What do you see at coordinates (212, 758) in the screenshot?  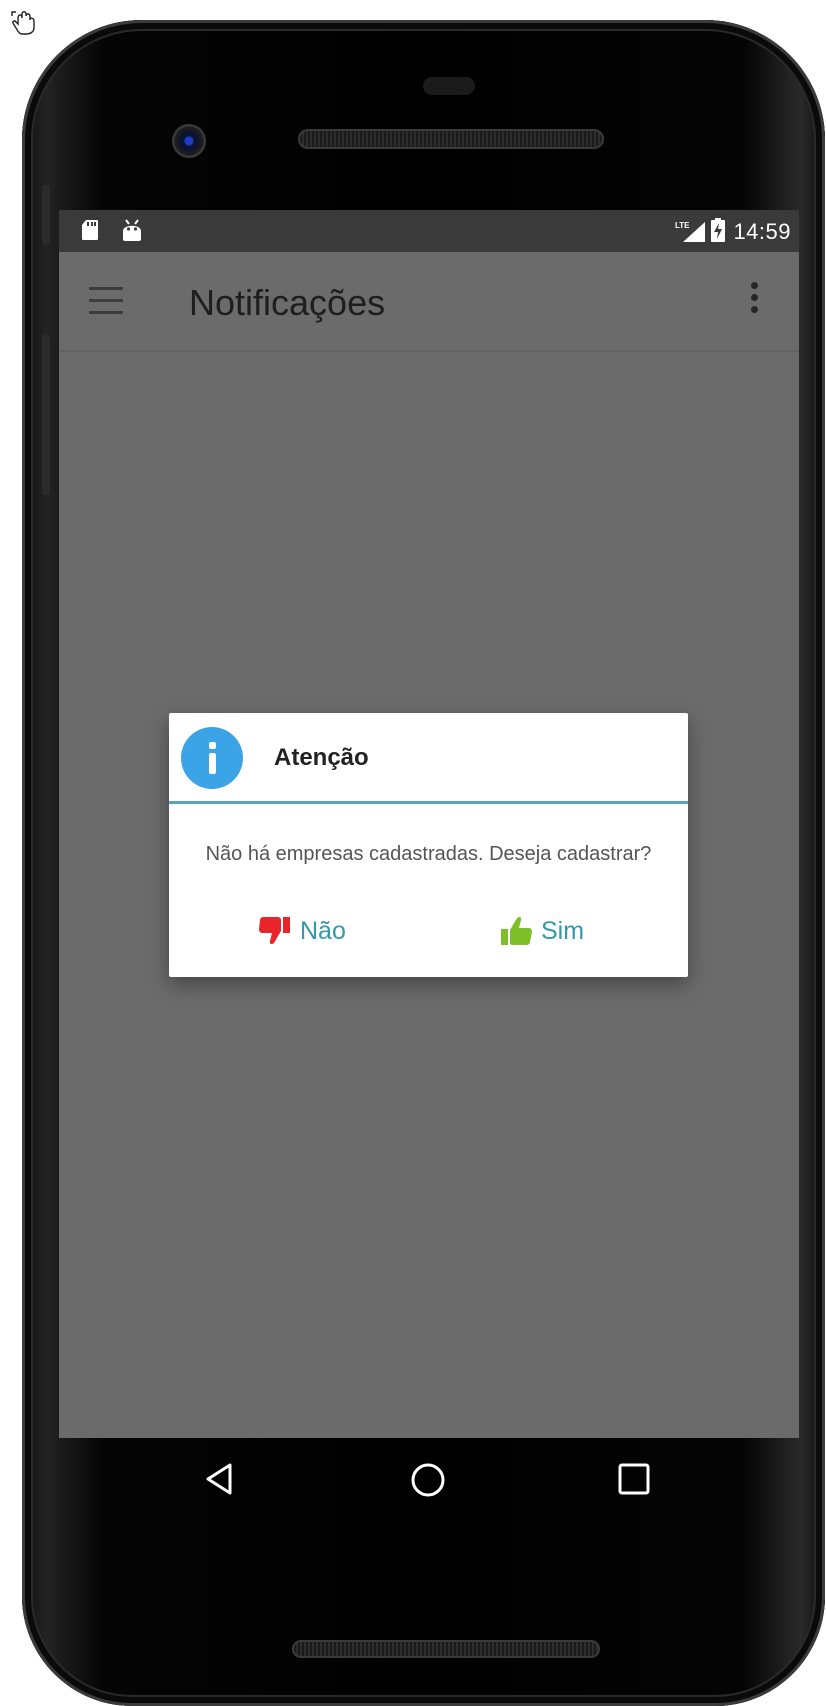 I see `info-icon` at bounding box center [212, 758].